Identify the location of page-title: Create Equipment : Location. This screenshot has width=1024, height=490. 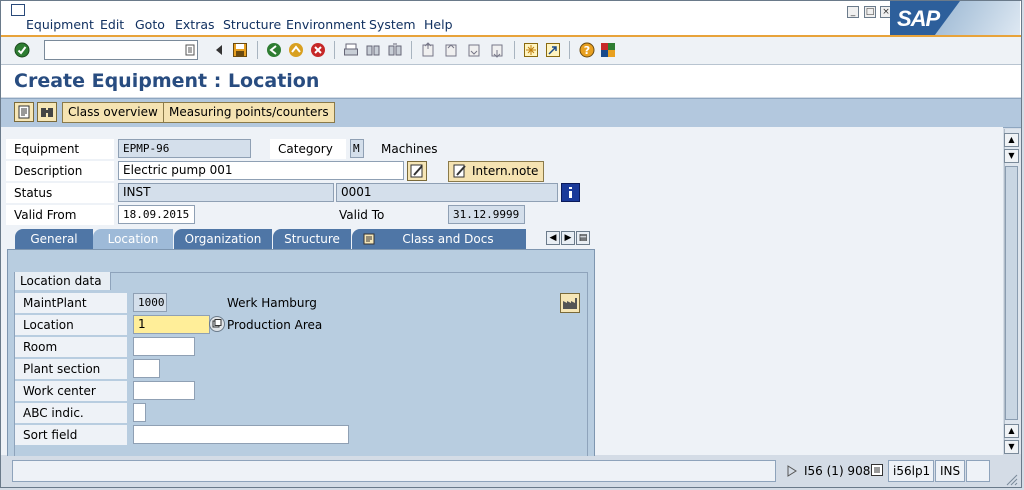
(167, 81).